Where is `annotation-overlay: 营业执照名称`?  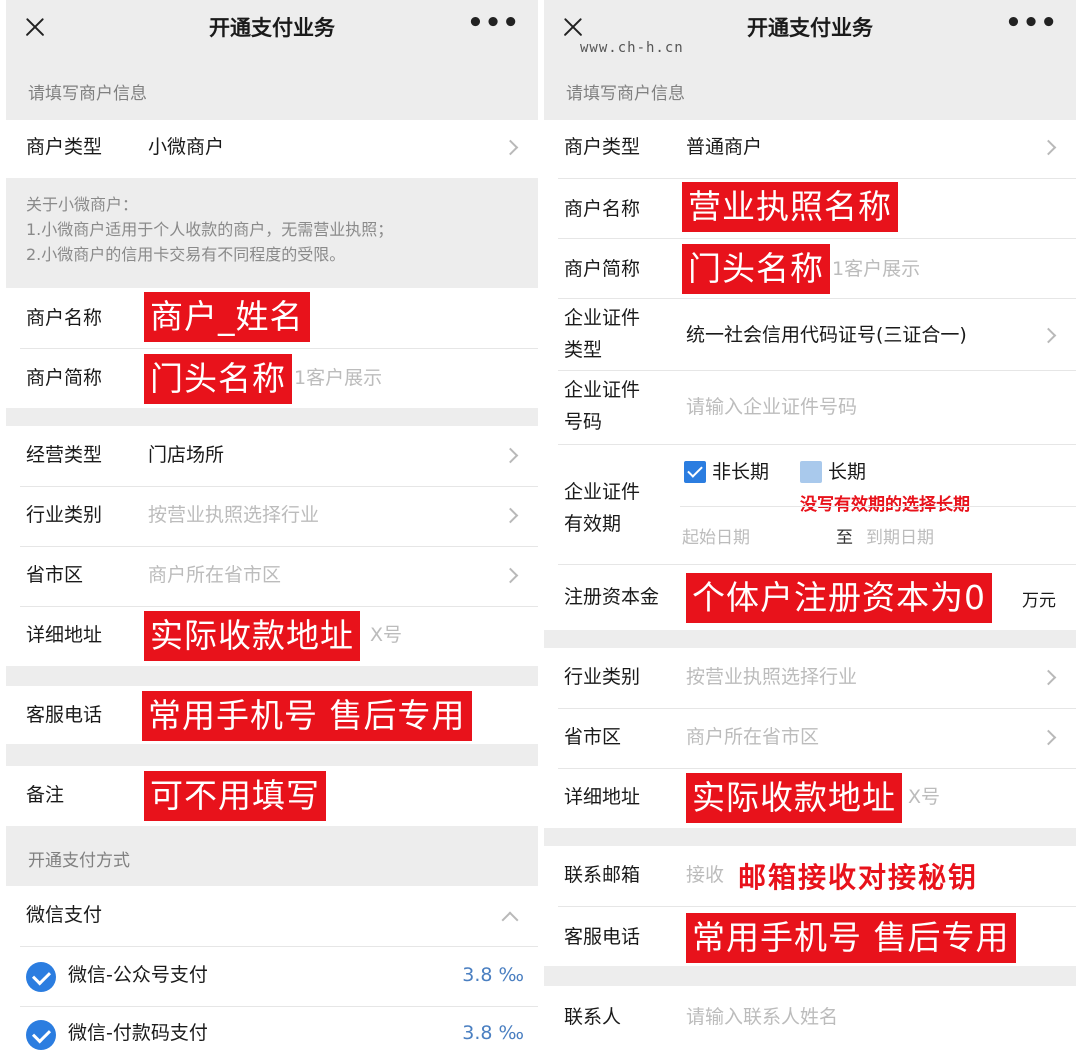 annotation-overlay: 营业执照名称 is located at coordinates (790, 207).